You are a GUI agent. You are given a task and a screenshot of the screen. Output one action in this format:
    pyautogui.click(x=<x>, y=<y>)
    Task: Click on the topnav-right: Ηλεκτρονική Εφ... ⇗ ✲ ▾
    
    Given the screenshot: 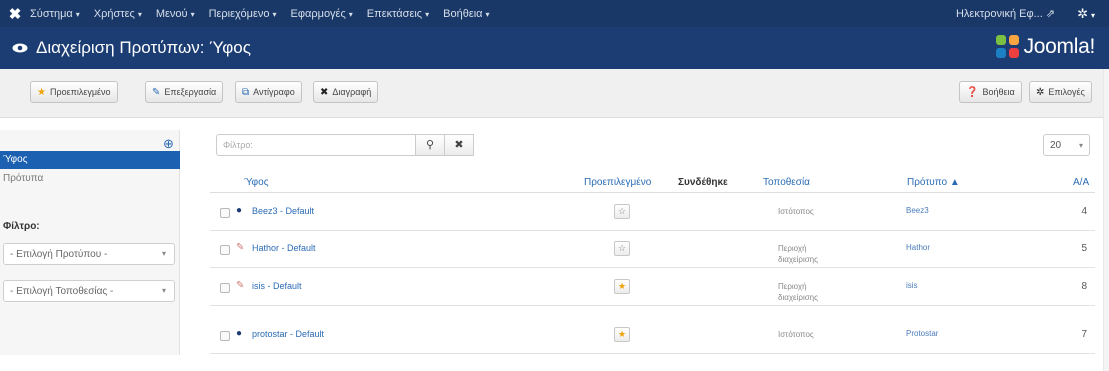 What is the action you would take?
    pyautogui.click(x=1025, y=13)
    